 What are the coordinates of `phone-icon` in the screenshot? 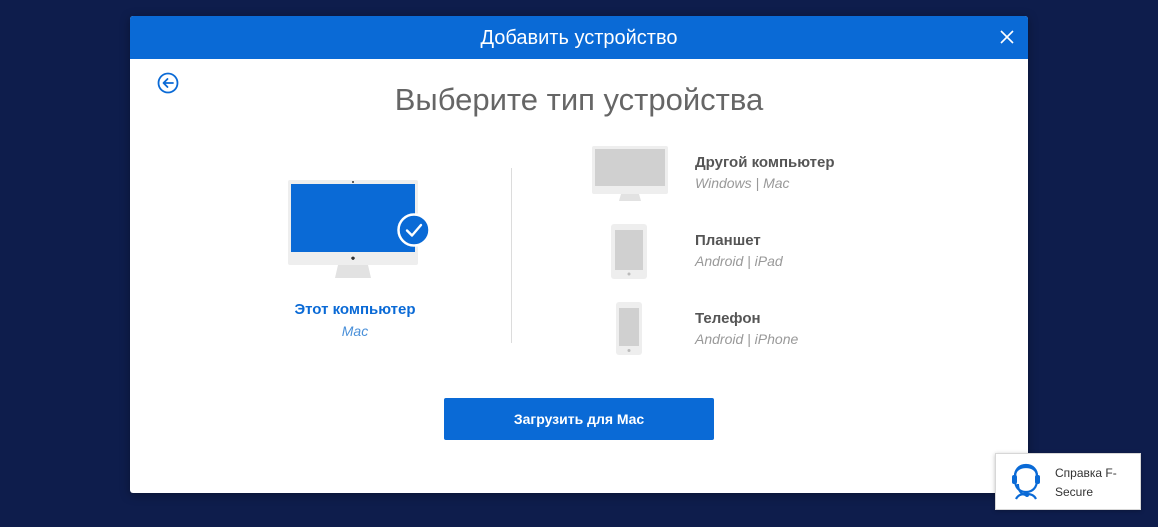 It's located at (629, 328).